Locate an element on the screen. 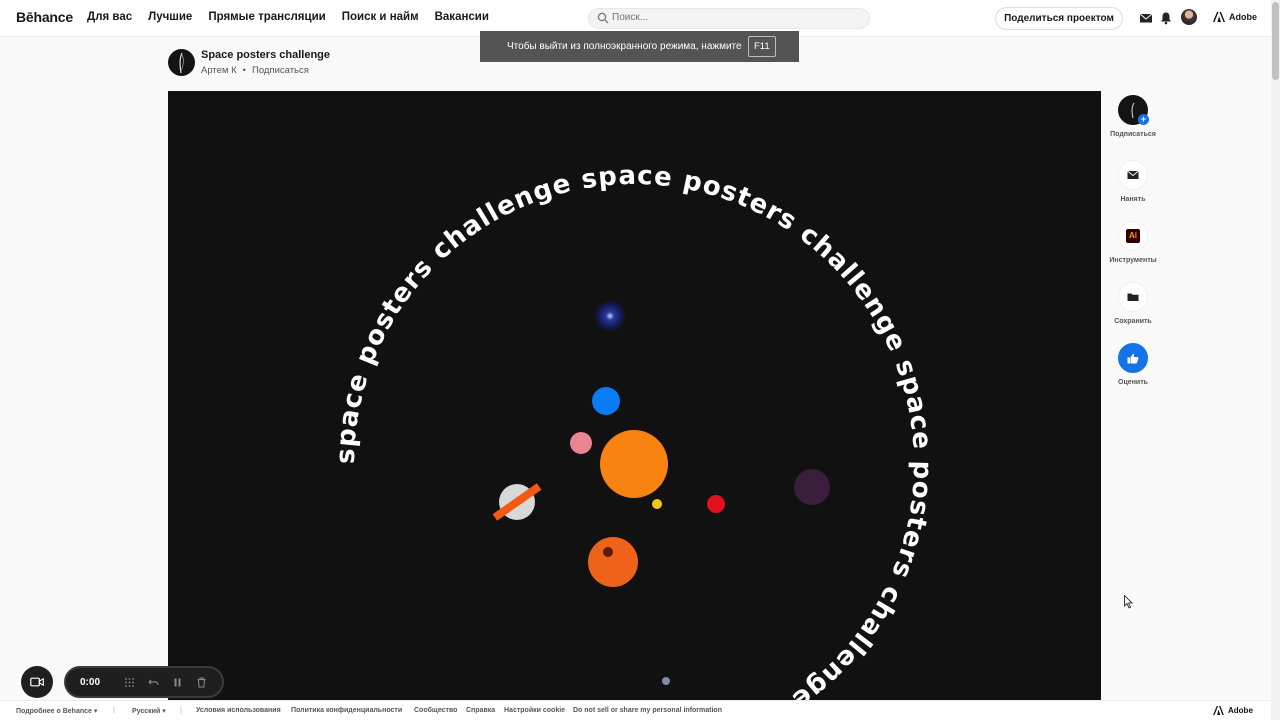  feather-icon is located at coordinates (181, 63).